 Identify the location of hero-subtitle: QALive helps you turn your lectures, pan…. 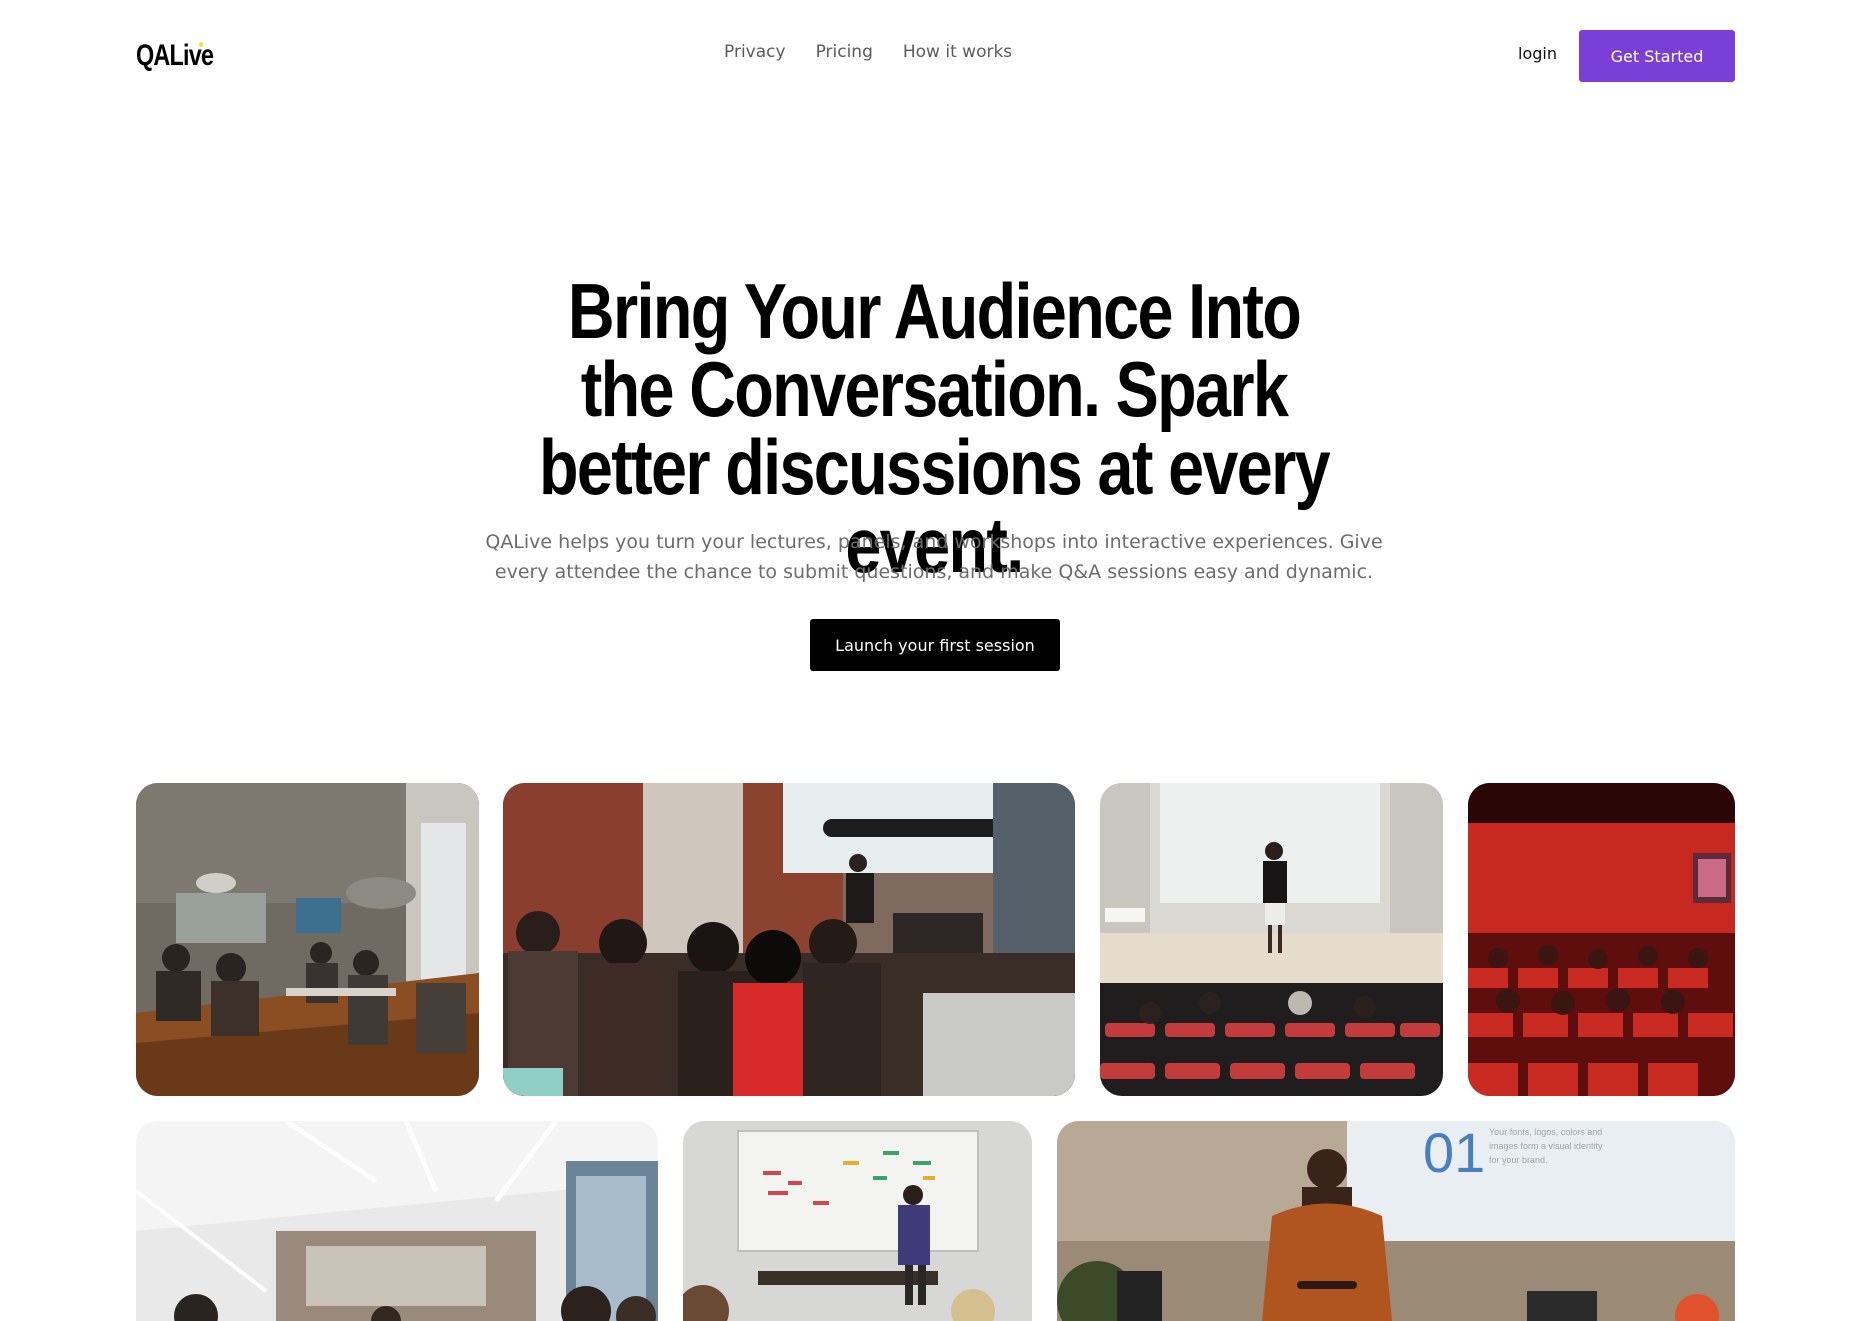
(934, 557).